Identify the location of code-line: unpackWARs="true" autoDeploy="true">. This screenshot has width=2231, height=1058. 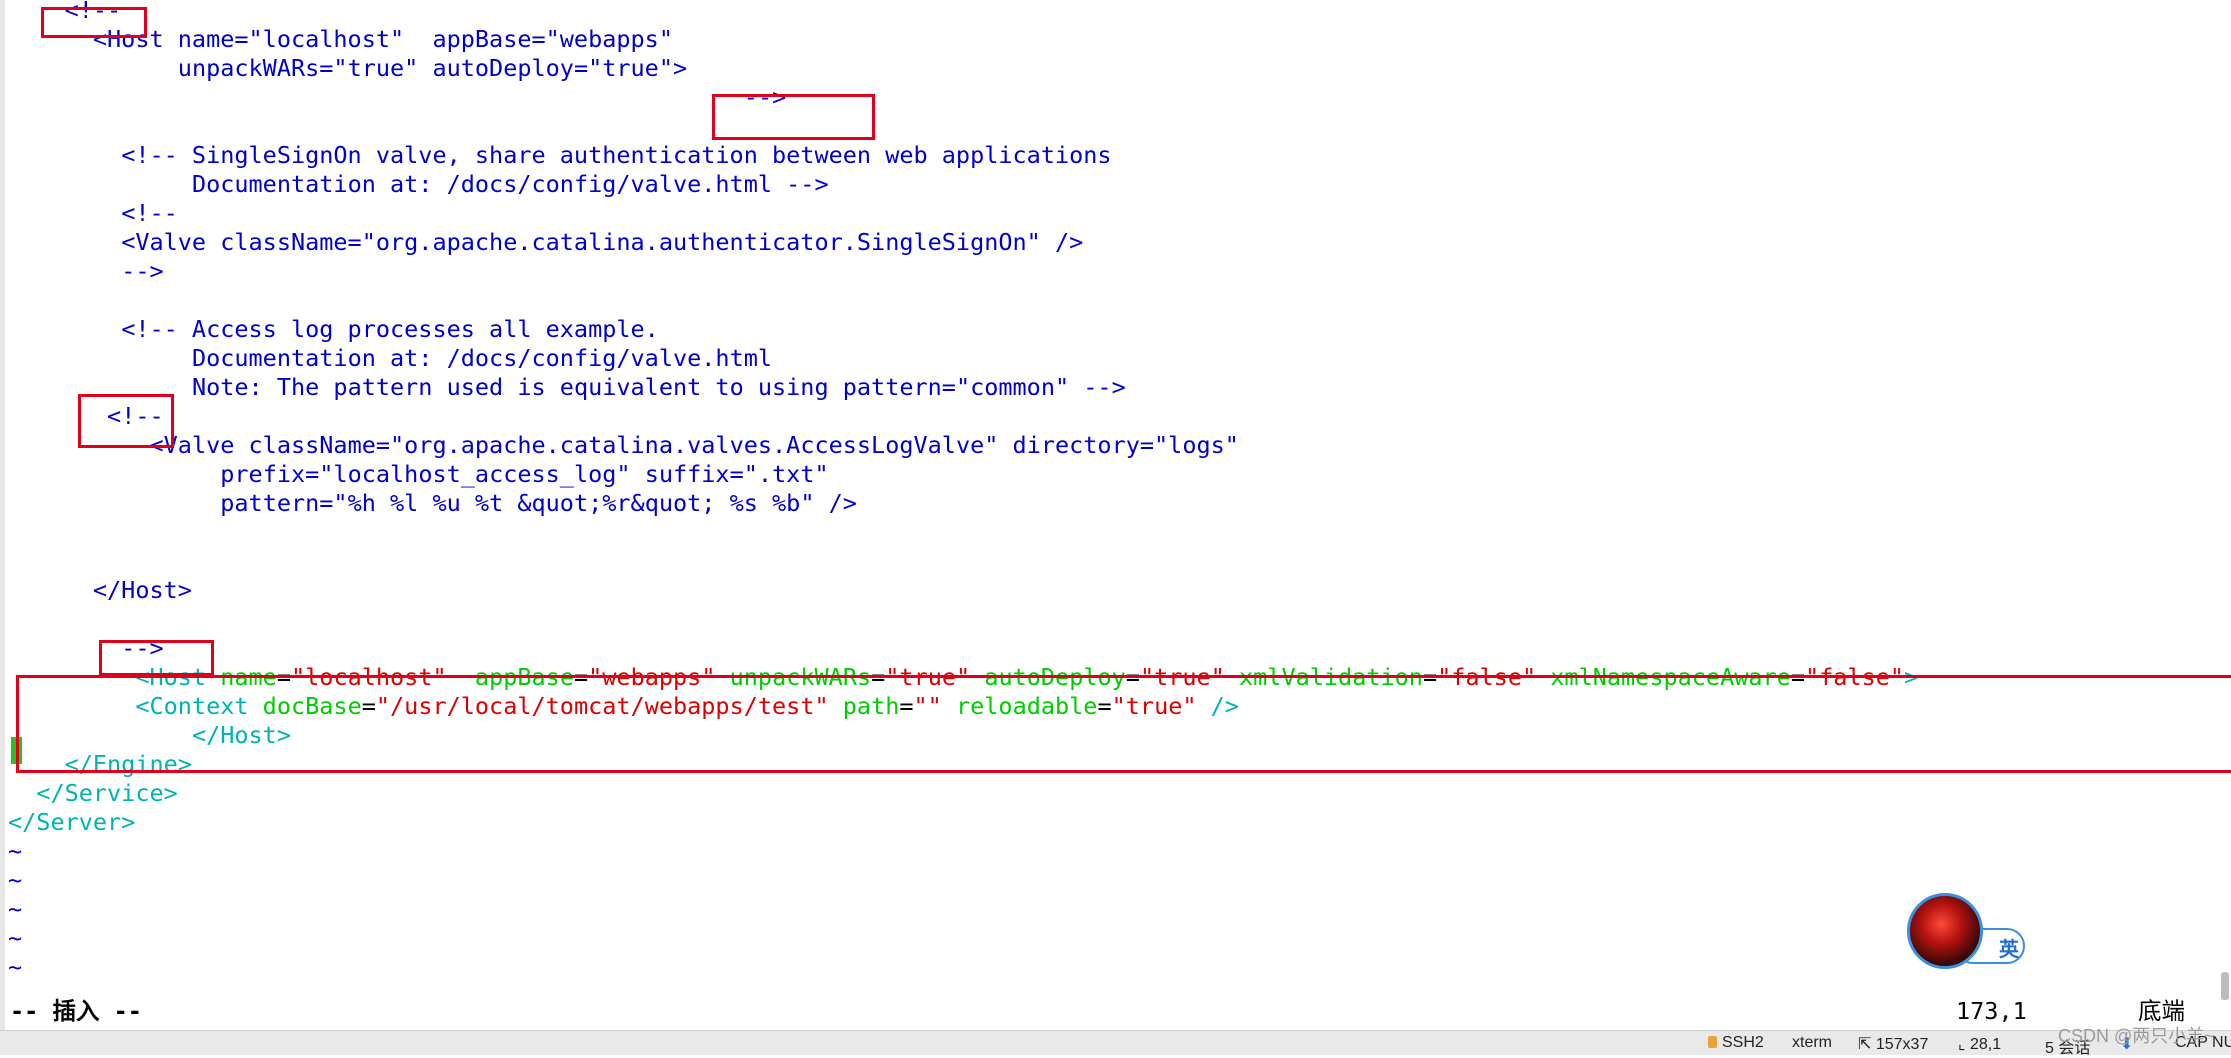
(432, 68).